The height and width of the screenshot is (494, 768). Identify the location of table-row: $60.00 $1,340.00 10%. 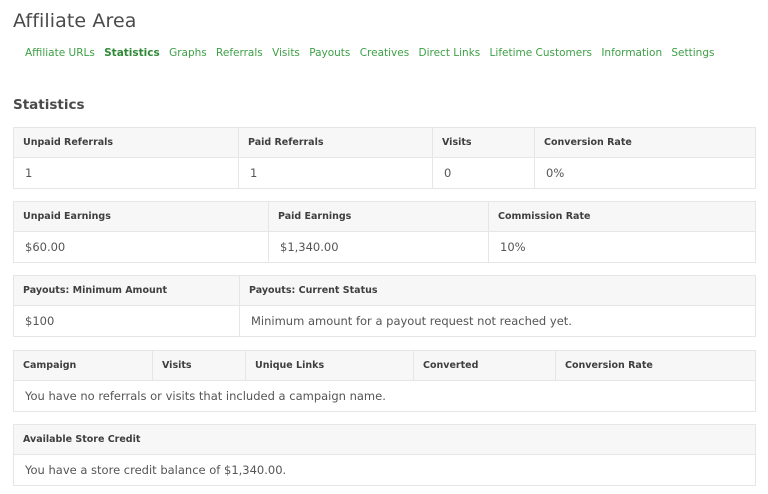
(384, 247).